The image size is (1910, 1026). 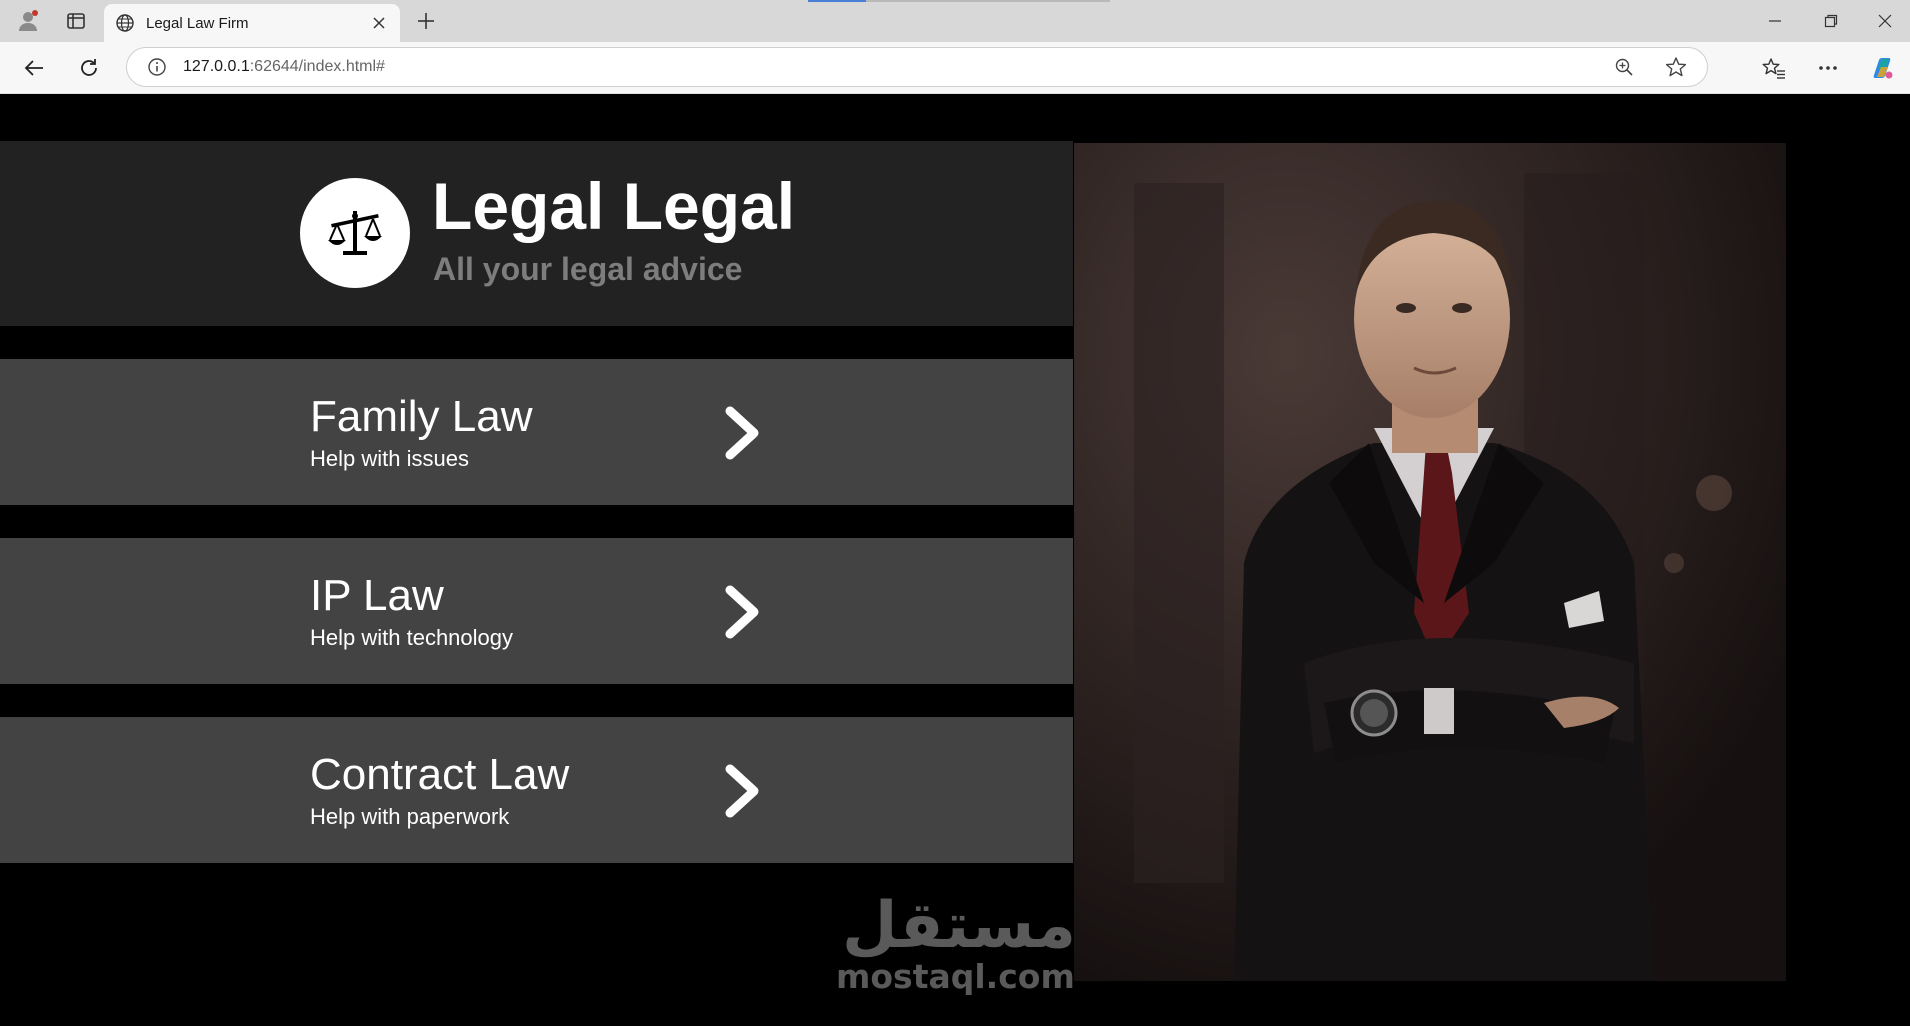 I want to click on site-title: Legal Legal, so click(x=614, y=206).